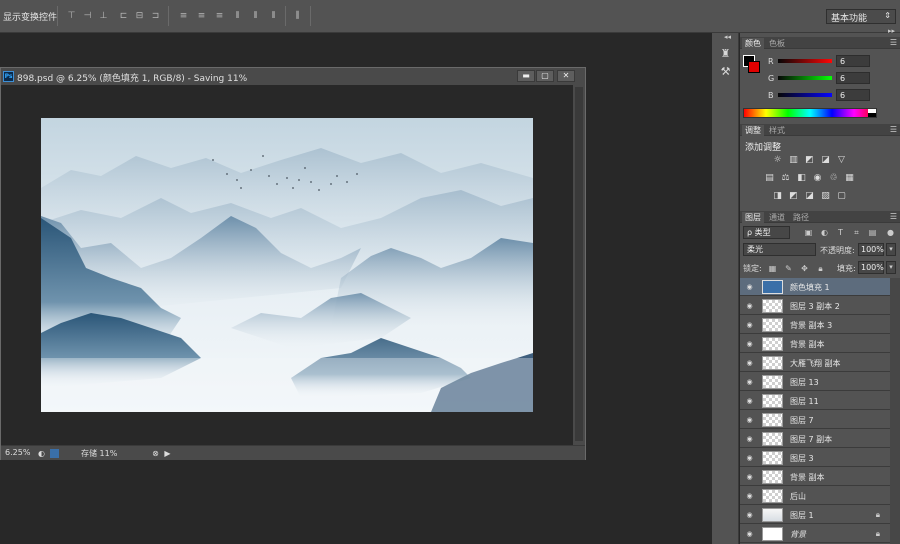 This screenshot has height=544, width=900. I want to click on distribute-right-icon: ⫴, so click(273, 16).